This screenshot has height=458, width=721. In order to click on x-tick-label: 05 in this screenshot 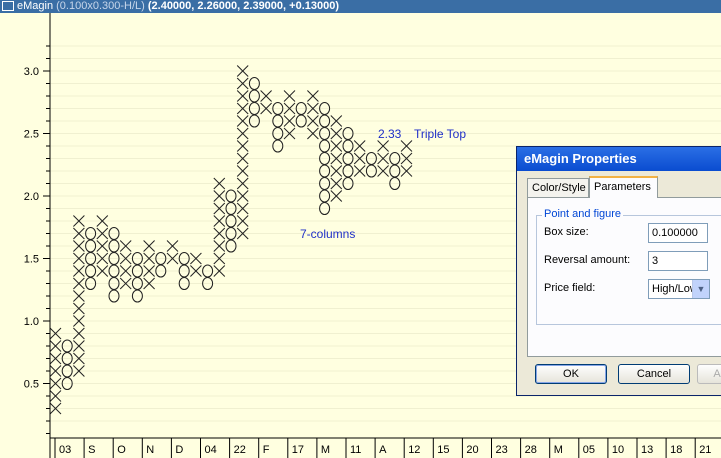, I will do `click(589, 450)`.